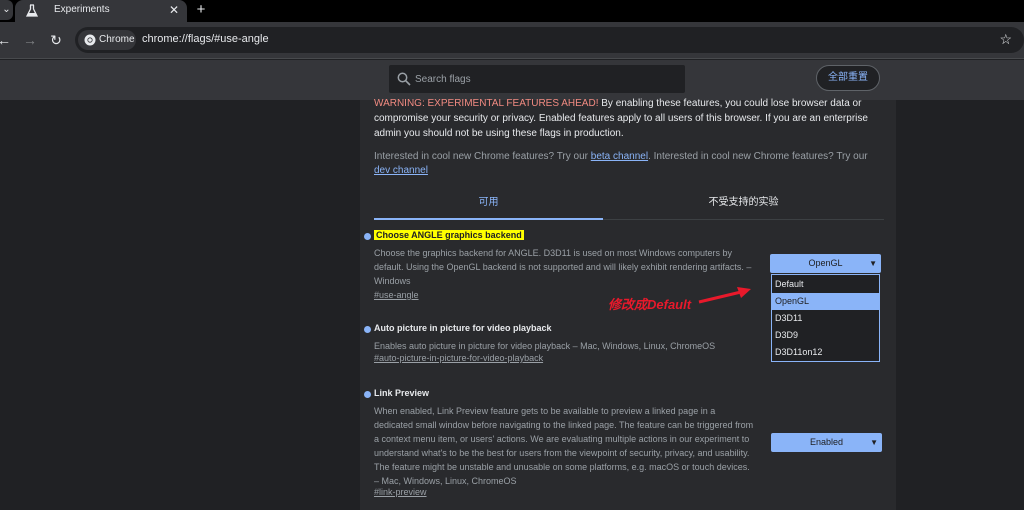 The height and width of the screenshot is (510, 1024). I want to click on back-icon: ←, so click(6, 40).